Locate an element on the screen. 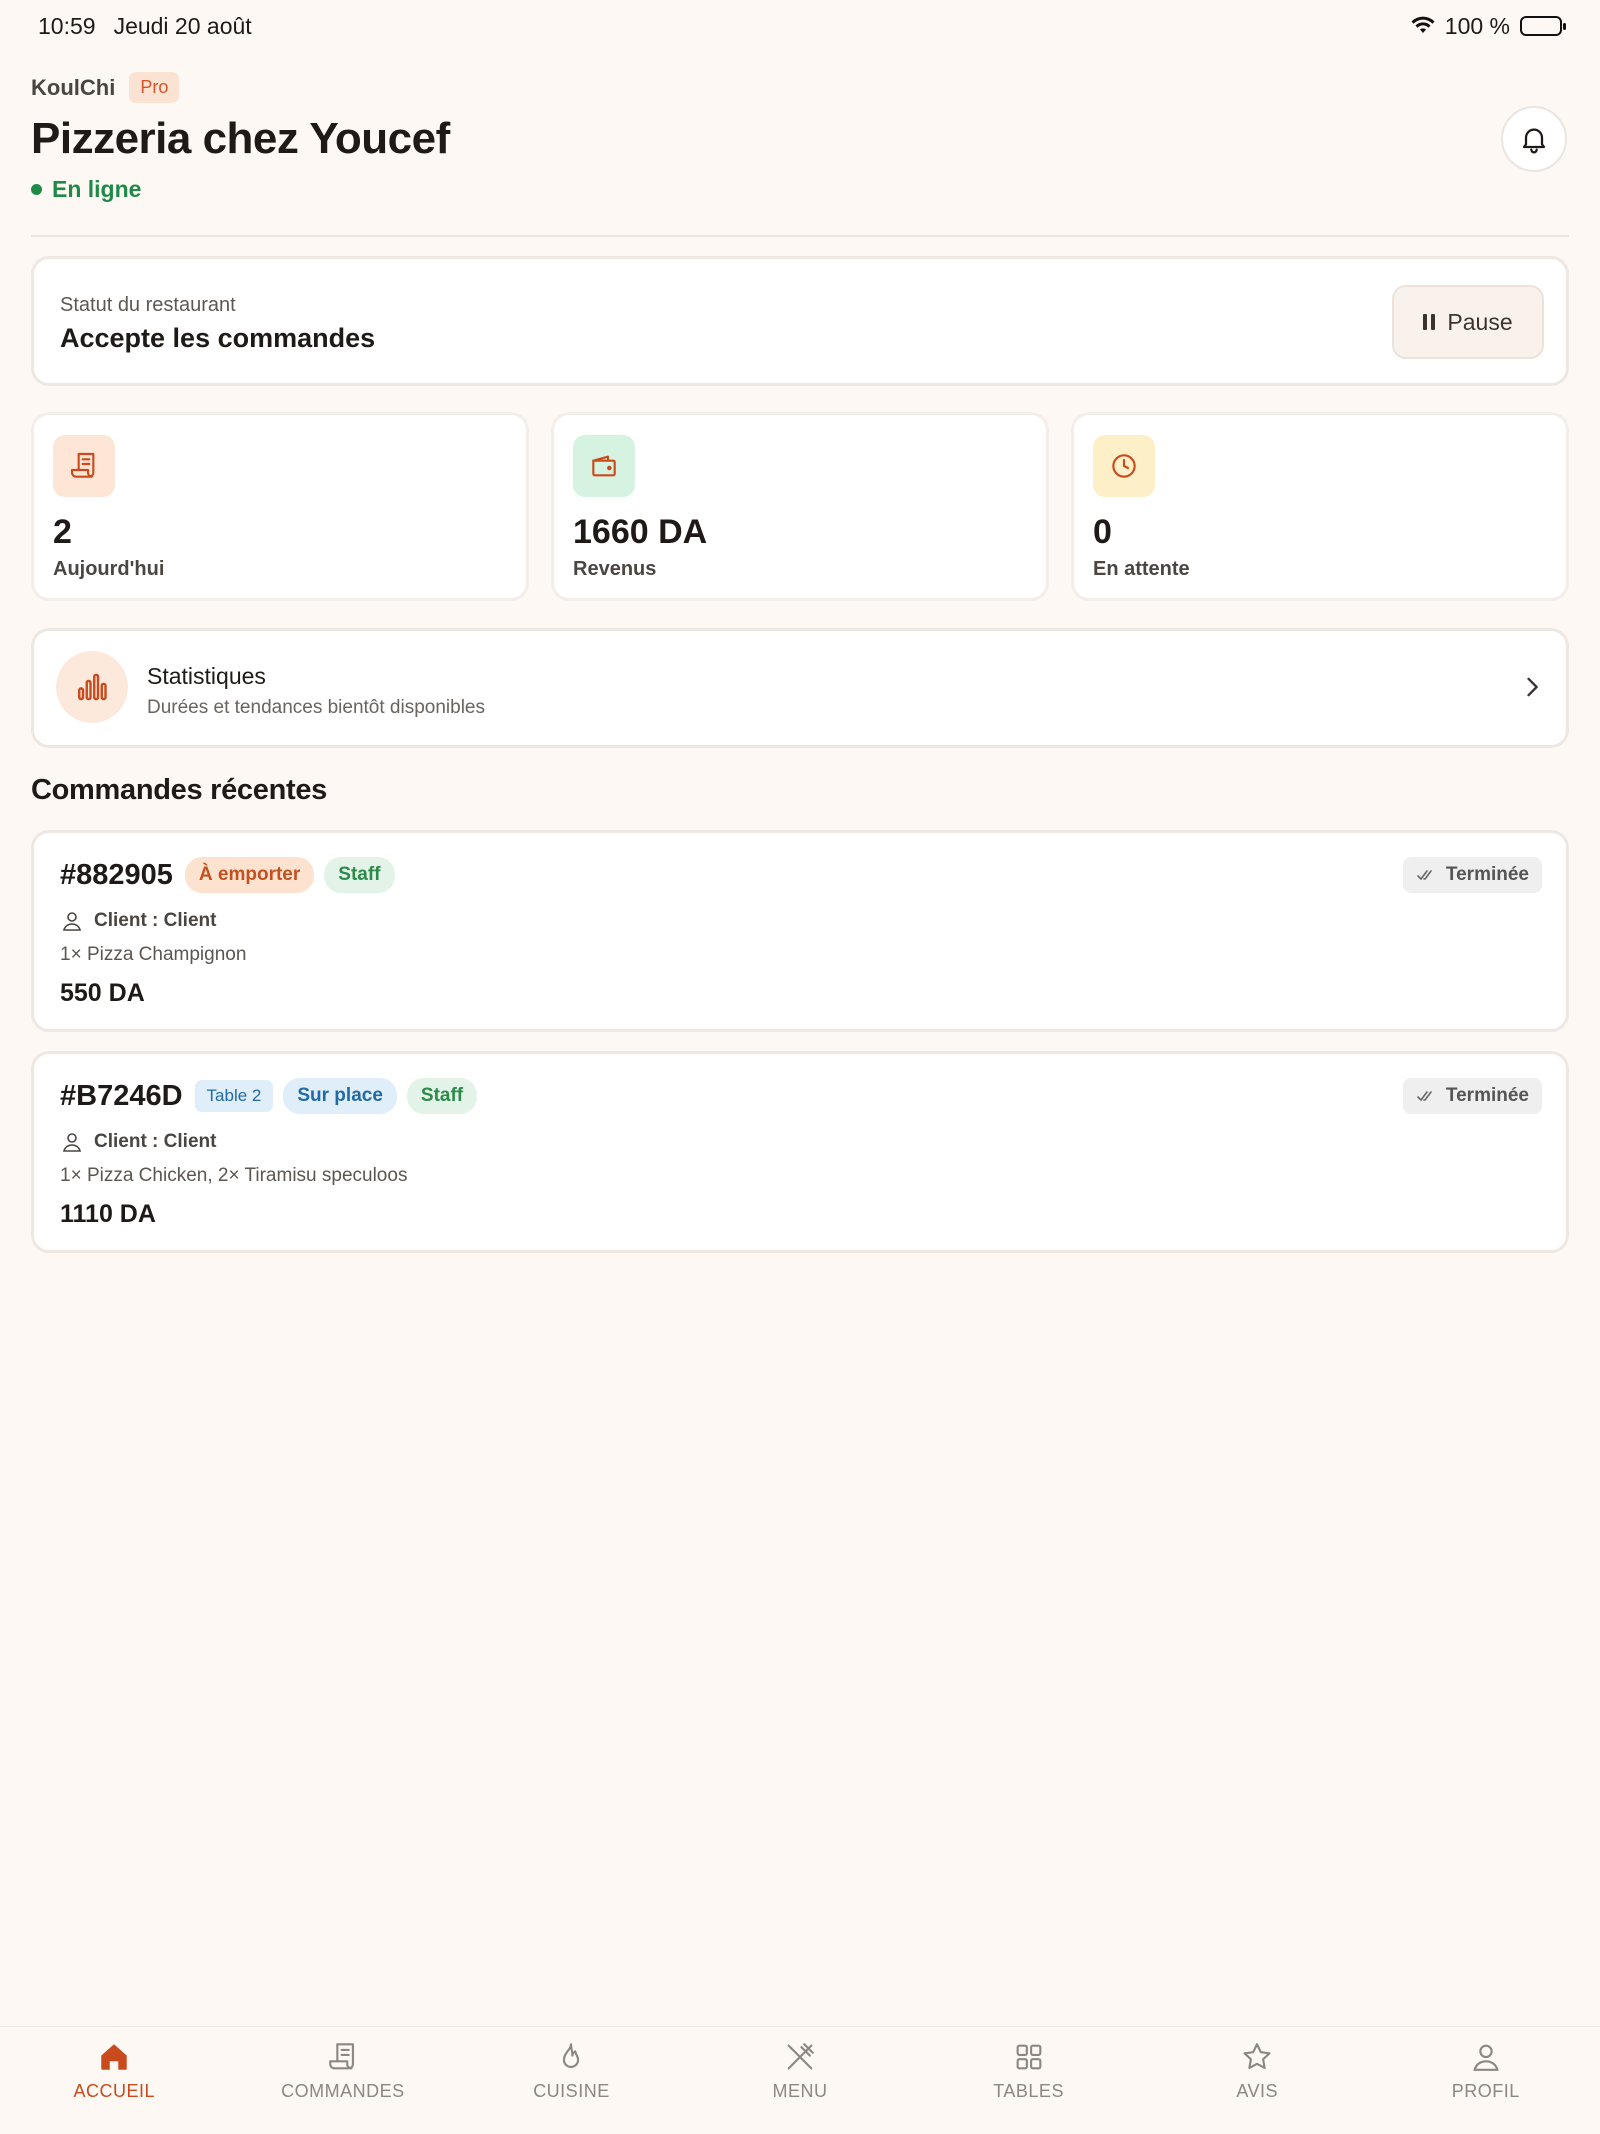 The width and height of the screenshot is (1600, 2134). star-icon is located at coordinates (1257, 2057).